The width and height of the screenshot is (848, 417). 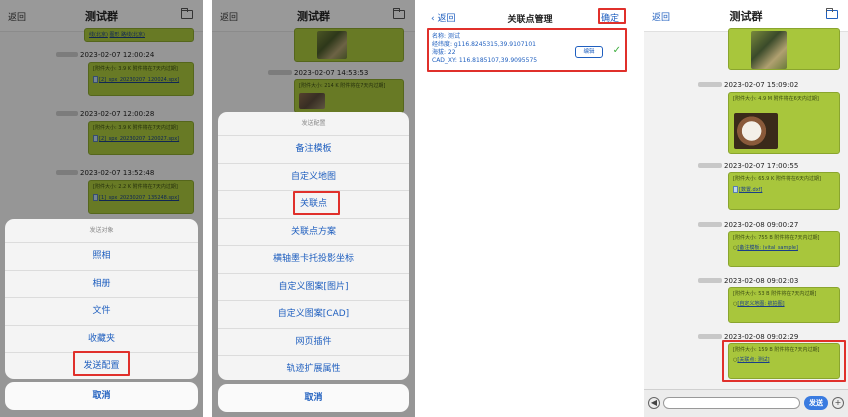 What do you see at coordinates (761, 85) in the screenshot?
I see `message-time: 2023-02-07 15:09:02` at bounding box center [761, 85].